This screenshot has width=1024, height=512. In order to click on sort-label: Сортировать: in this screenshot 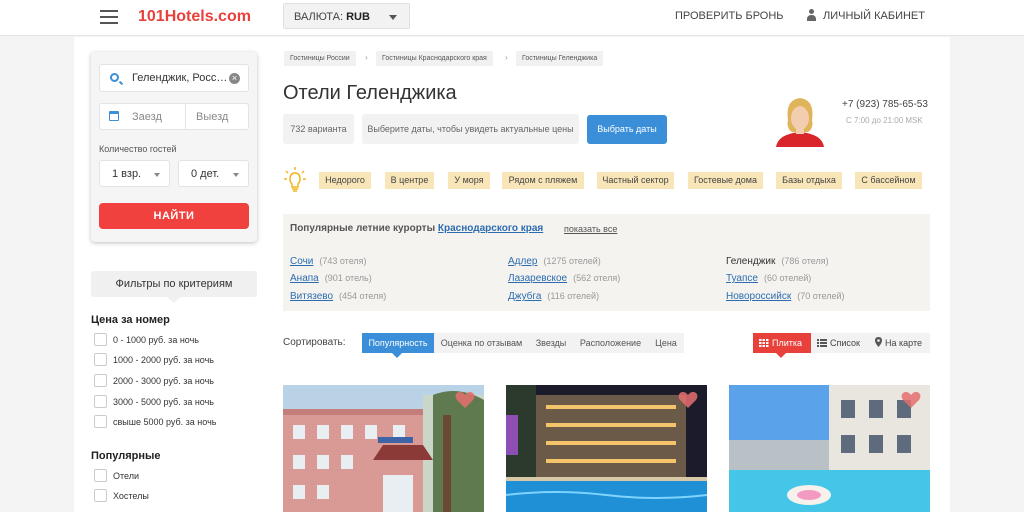, I will do `click(314, 342)`.